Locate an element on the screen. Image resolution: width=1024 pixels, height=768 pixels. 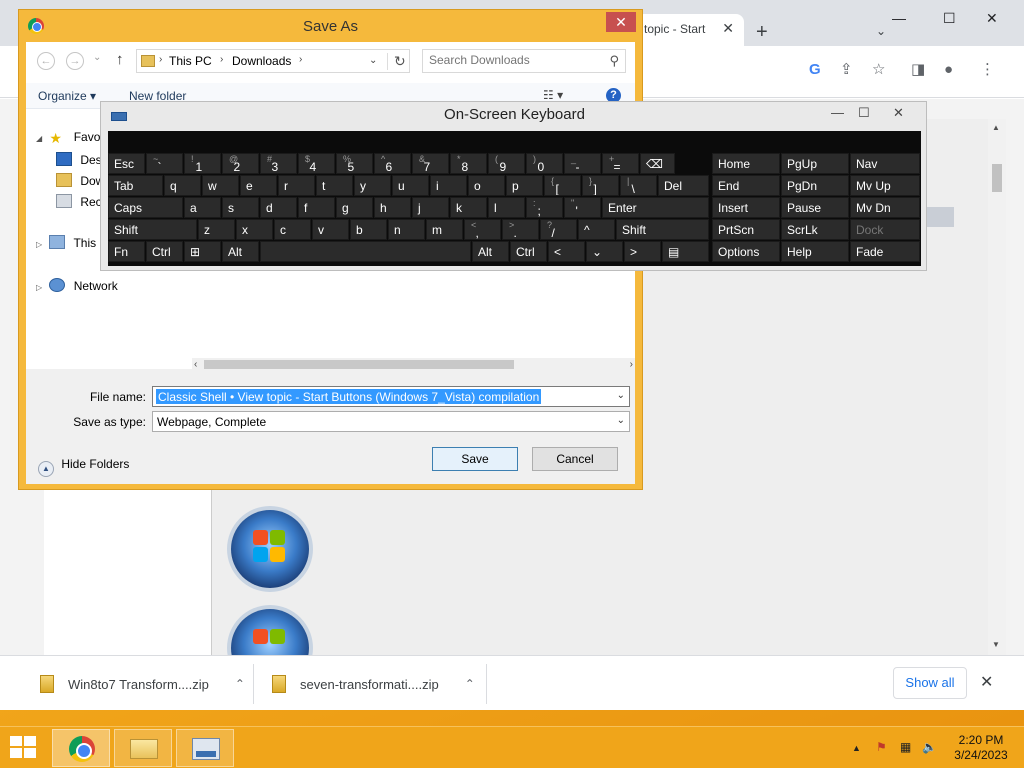
osk-key: a is located at coordinates (202, 207).